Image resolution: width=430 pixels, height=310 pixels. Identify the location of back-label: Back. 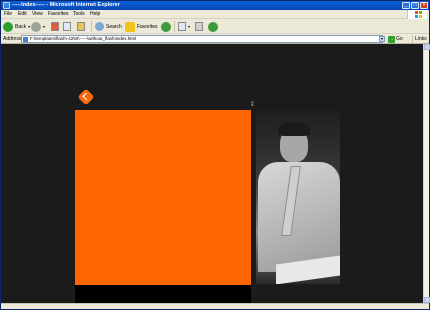
(21, 26).